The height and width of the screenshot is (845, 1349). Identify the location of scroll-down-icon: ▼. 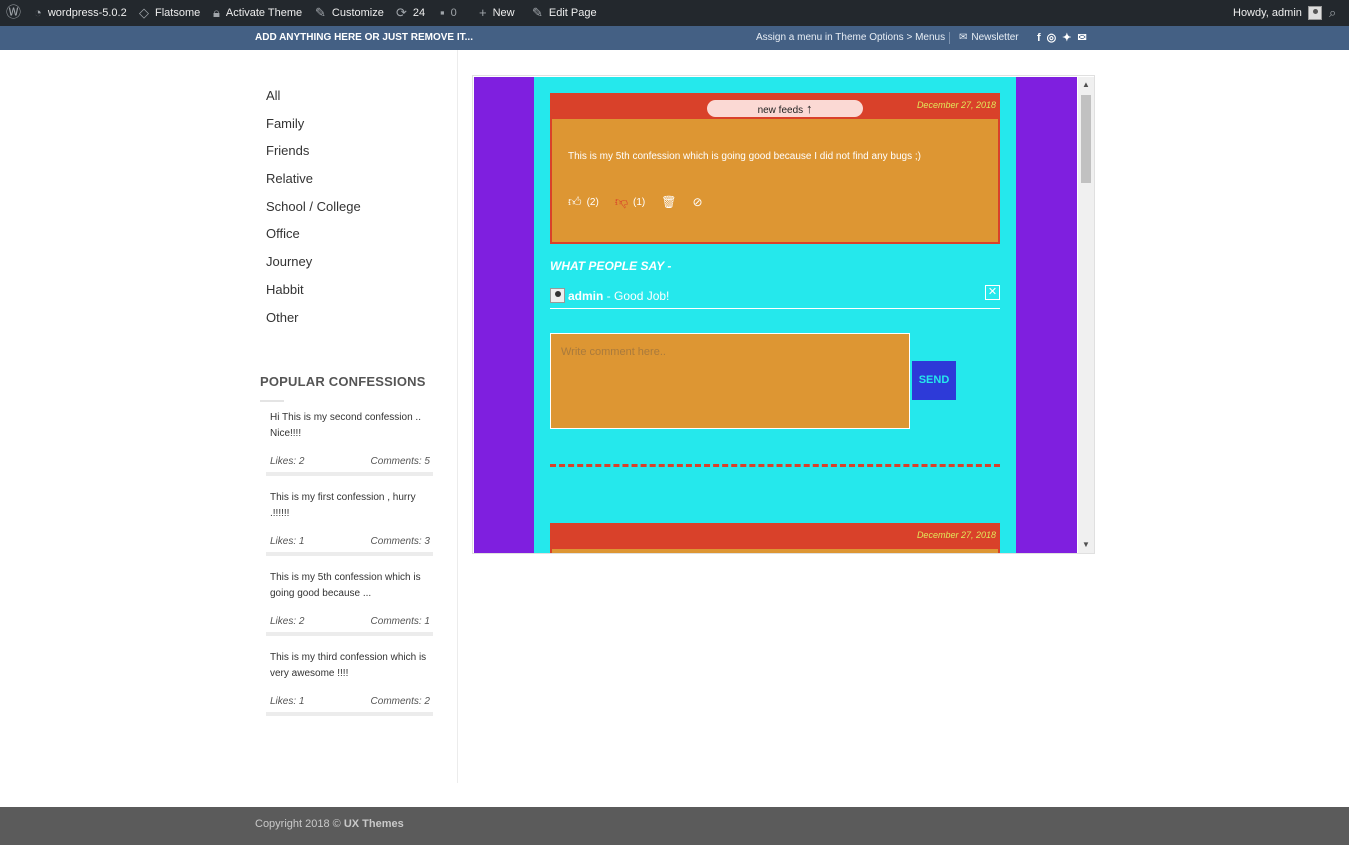
(1086, 544).